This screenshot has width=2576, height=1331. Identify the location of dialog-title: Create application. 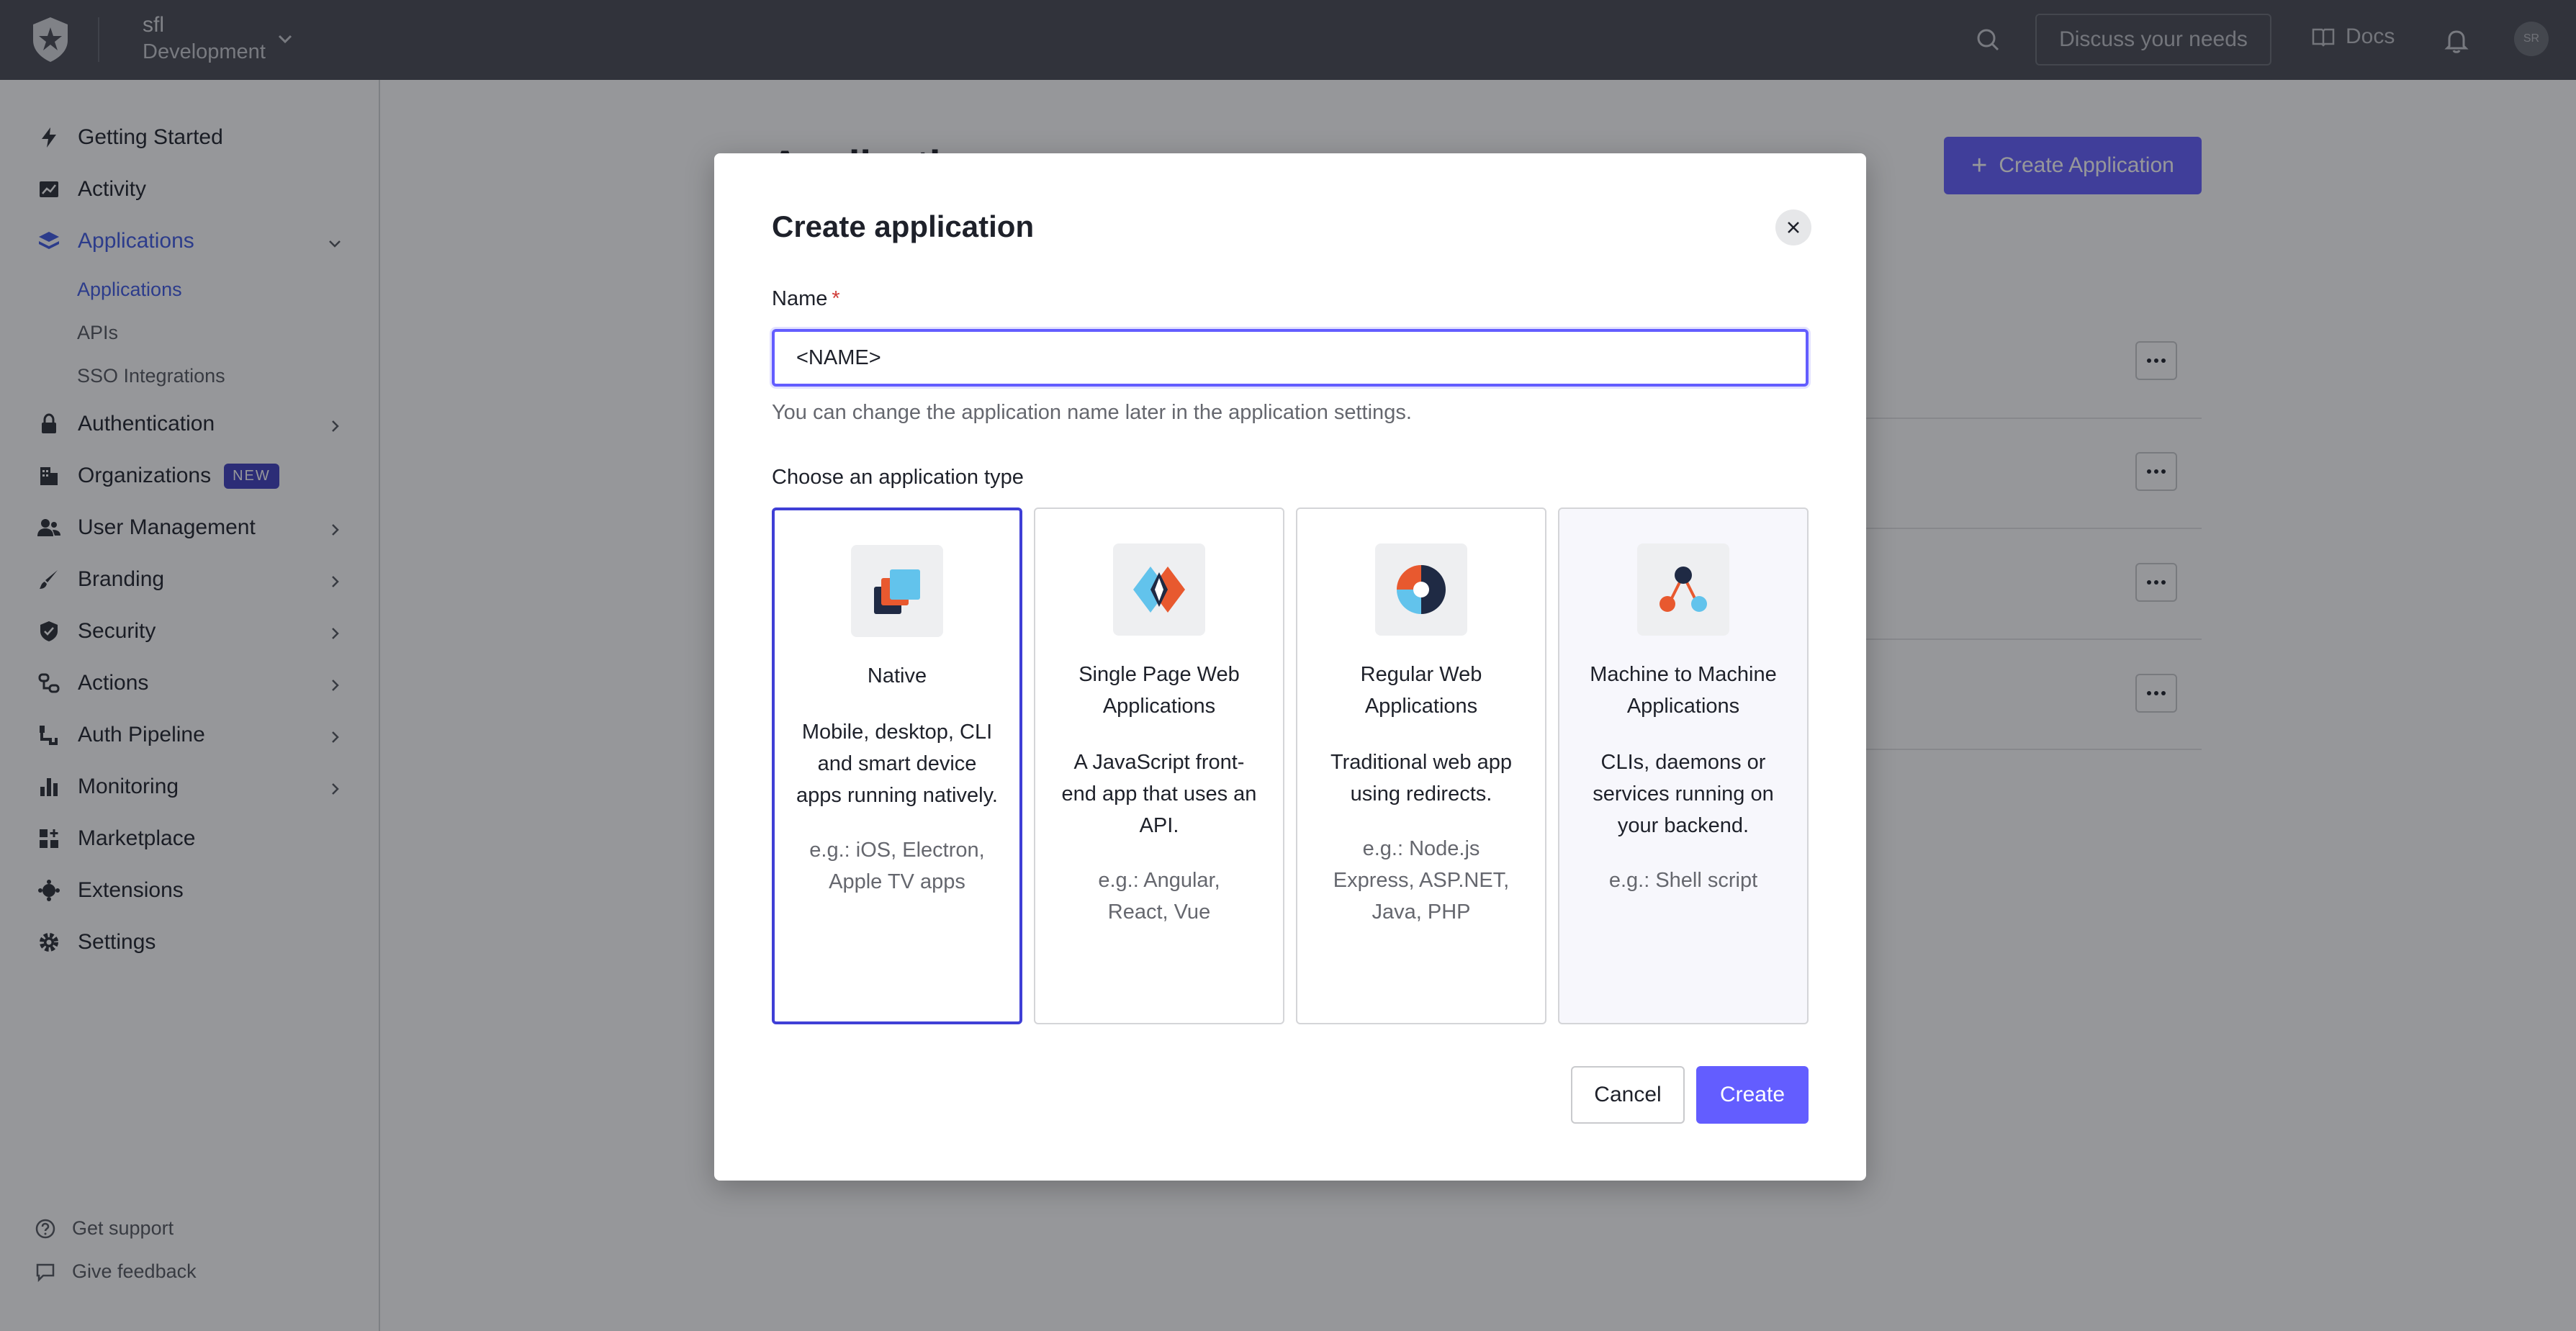
(903, 226).